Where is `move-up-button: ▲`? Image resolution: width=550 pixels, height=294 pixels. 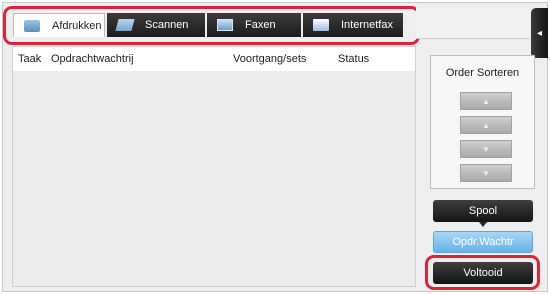 move-up-button: ▲ is located at coordinates (486, 125).